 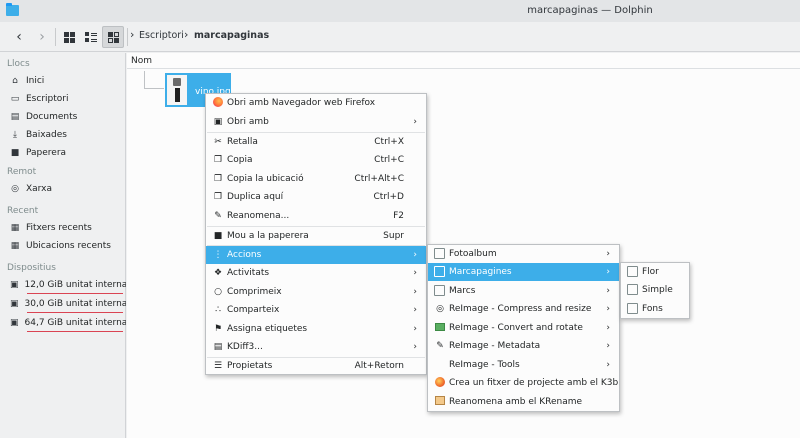 I want to click on tree-connector, so click(x=154, y=80).